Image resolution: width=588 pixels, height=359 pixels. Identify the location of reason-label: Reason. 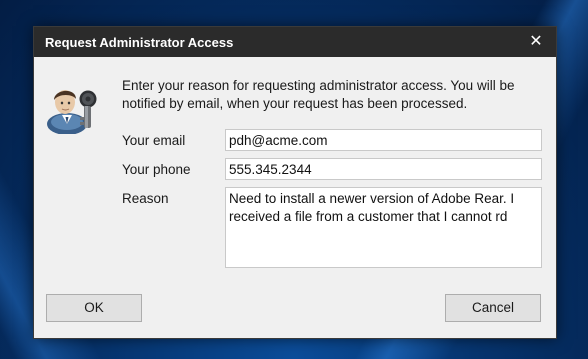
(145, 198).